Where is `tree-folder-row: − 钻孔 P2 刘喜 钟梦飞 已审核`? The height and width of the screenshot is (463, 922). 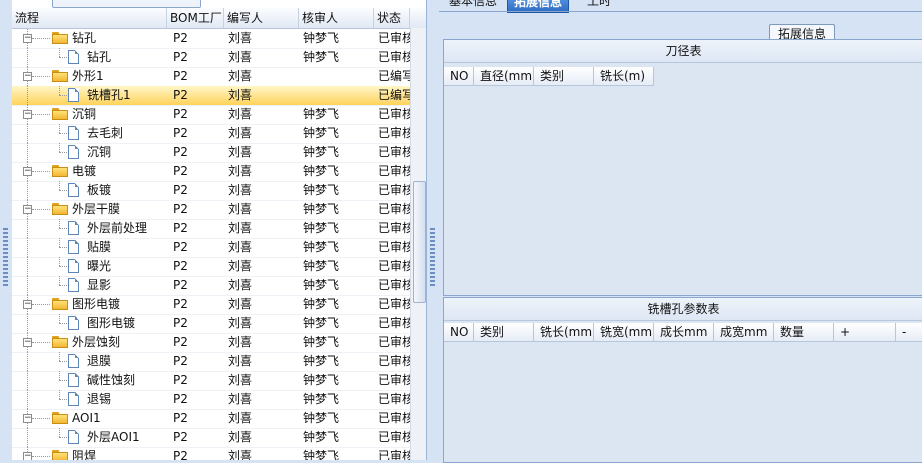 tree-folder-row: − 钻孔 P2 刘喜 钟梦飞 已审核 is located at coordinates (211, 39).